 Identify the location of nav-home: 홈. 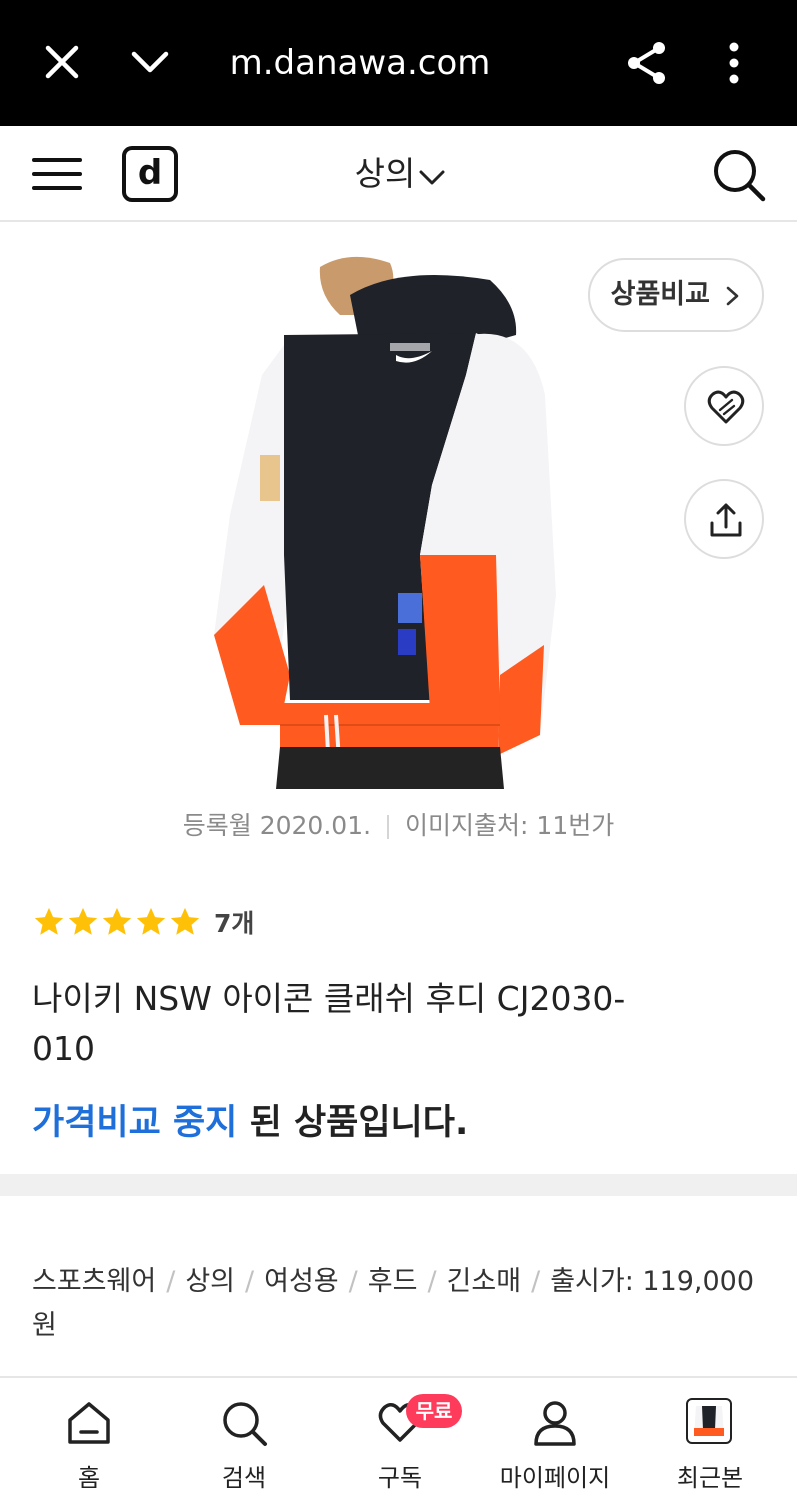
(89, 1439).